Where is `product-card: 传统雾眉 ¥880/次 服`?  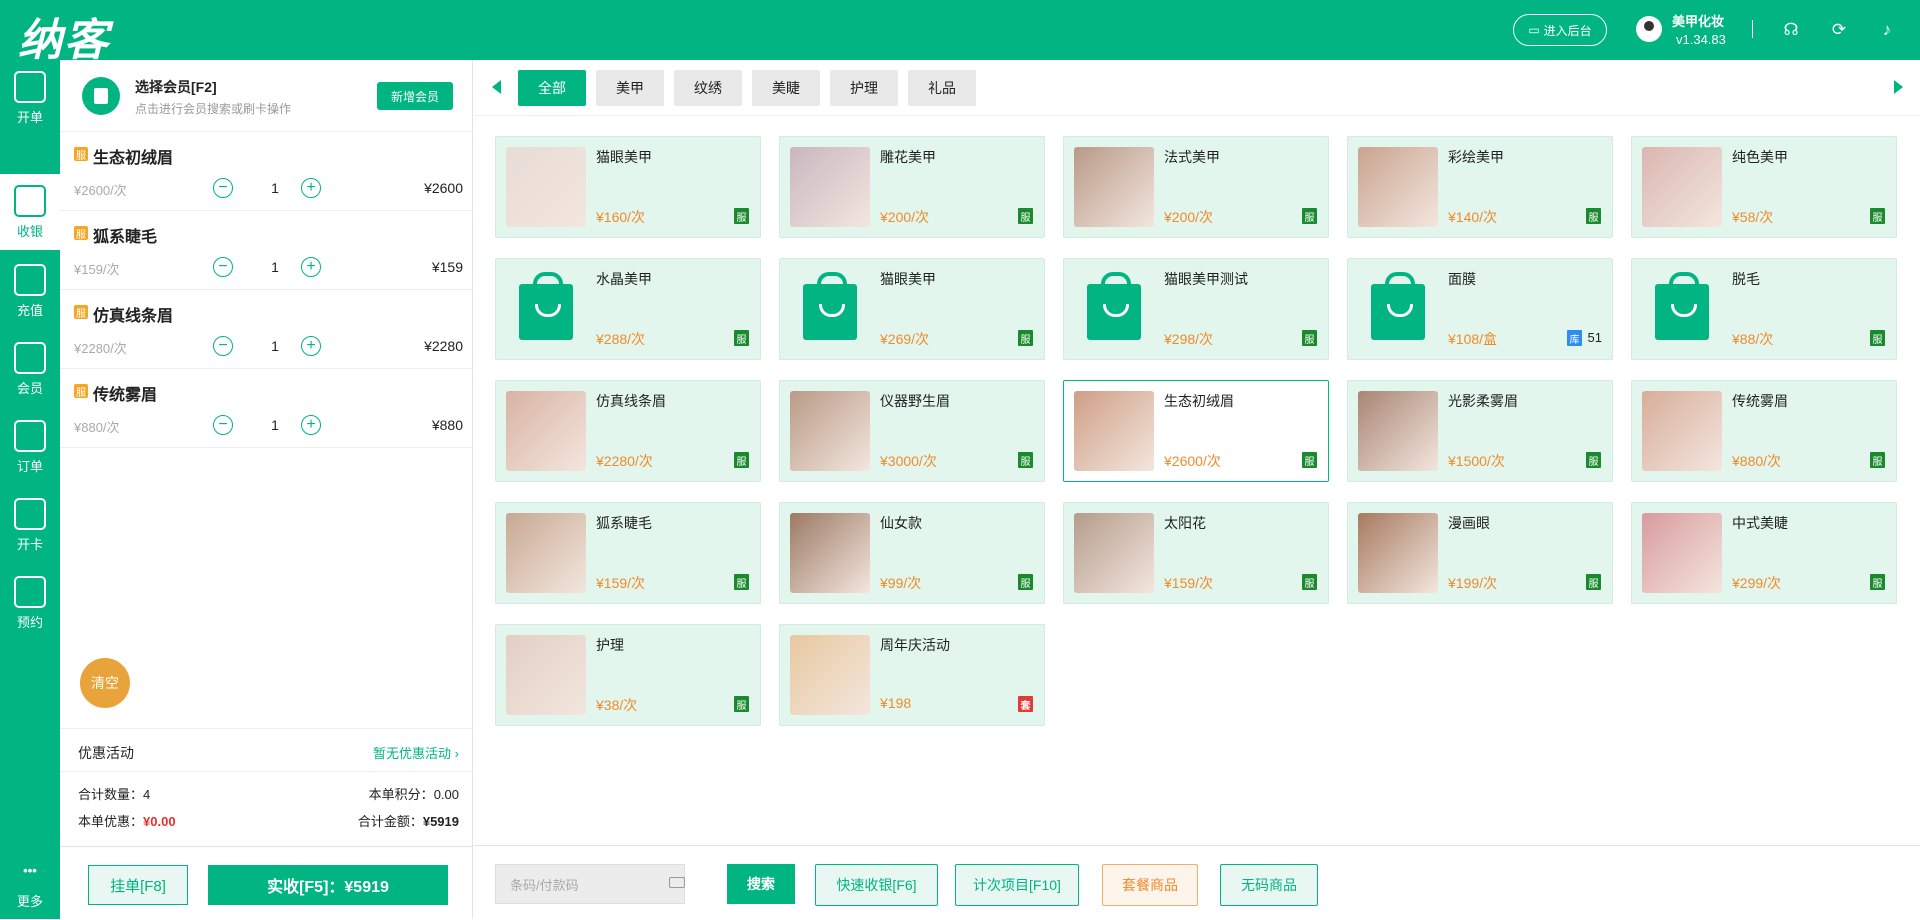 product-card: 传统雾眉 ¥880/次 服 is located at coordinates (1764, 431).